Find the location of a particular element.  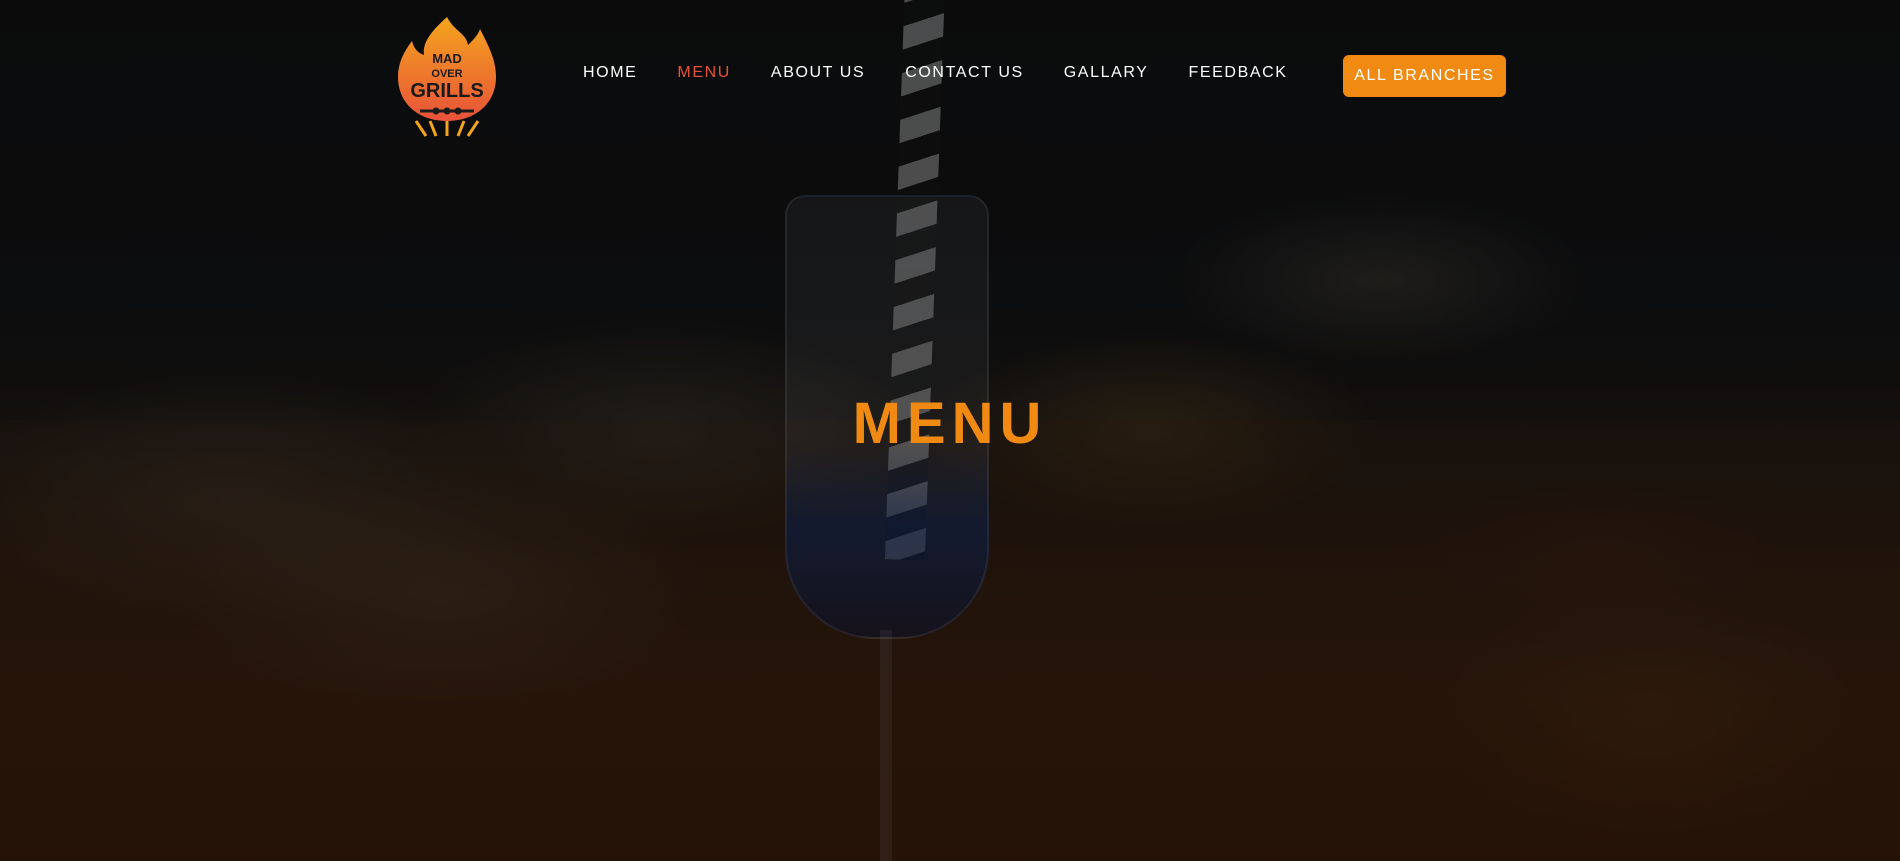

nav-about-us: ABOUT US is located at coordinates (818, 73).